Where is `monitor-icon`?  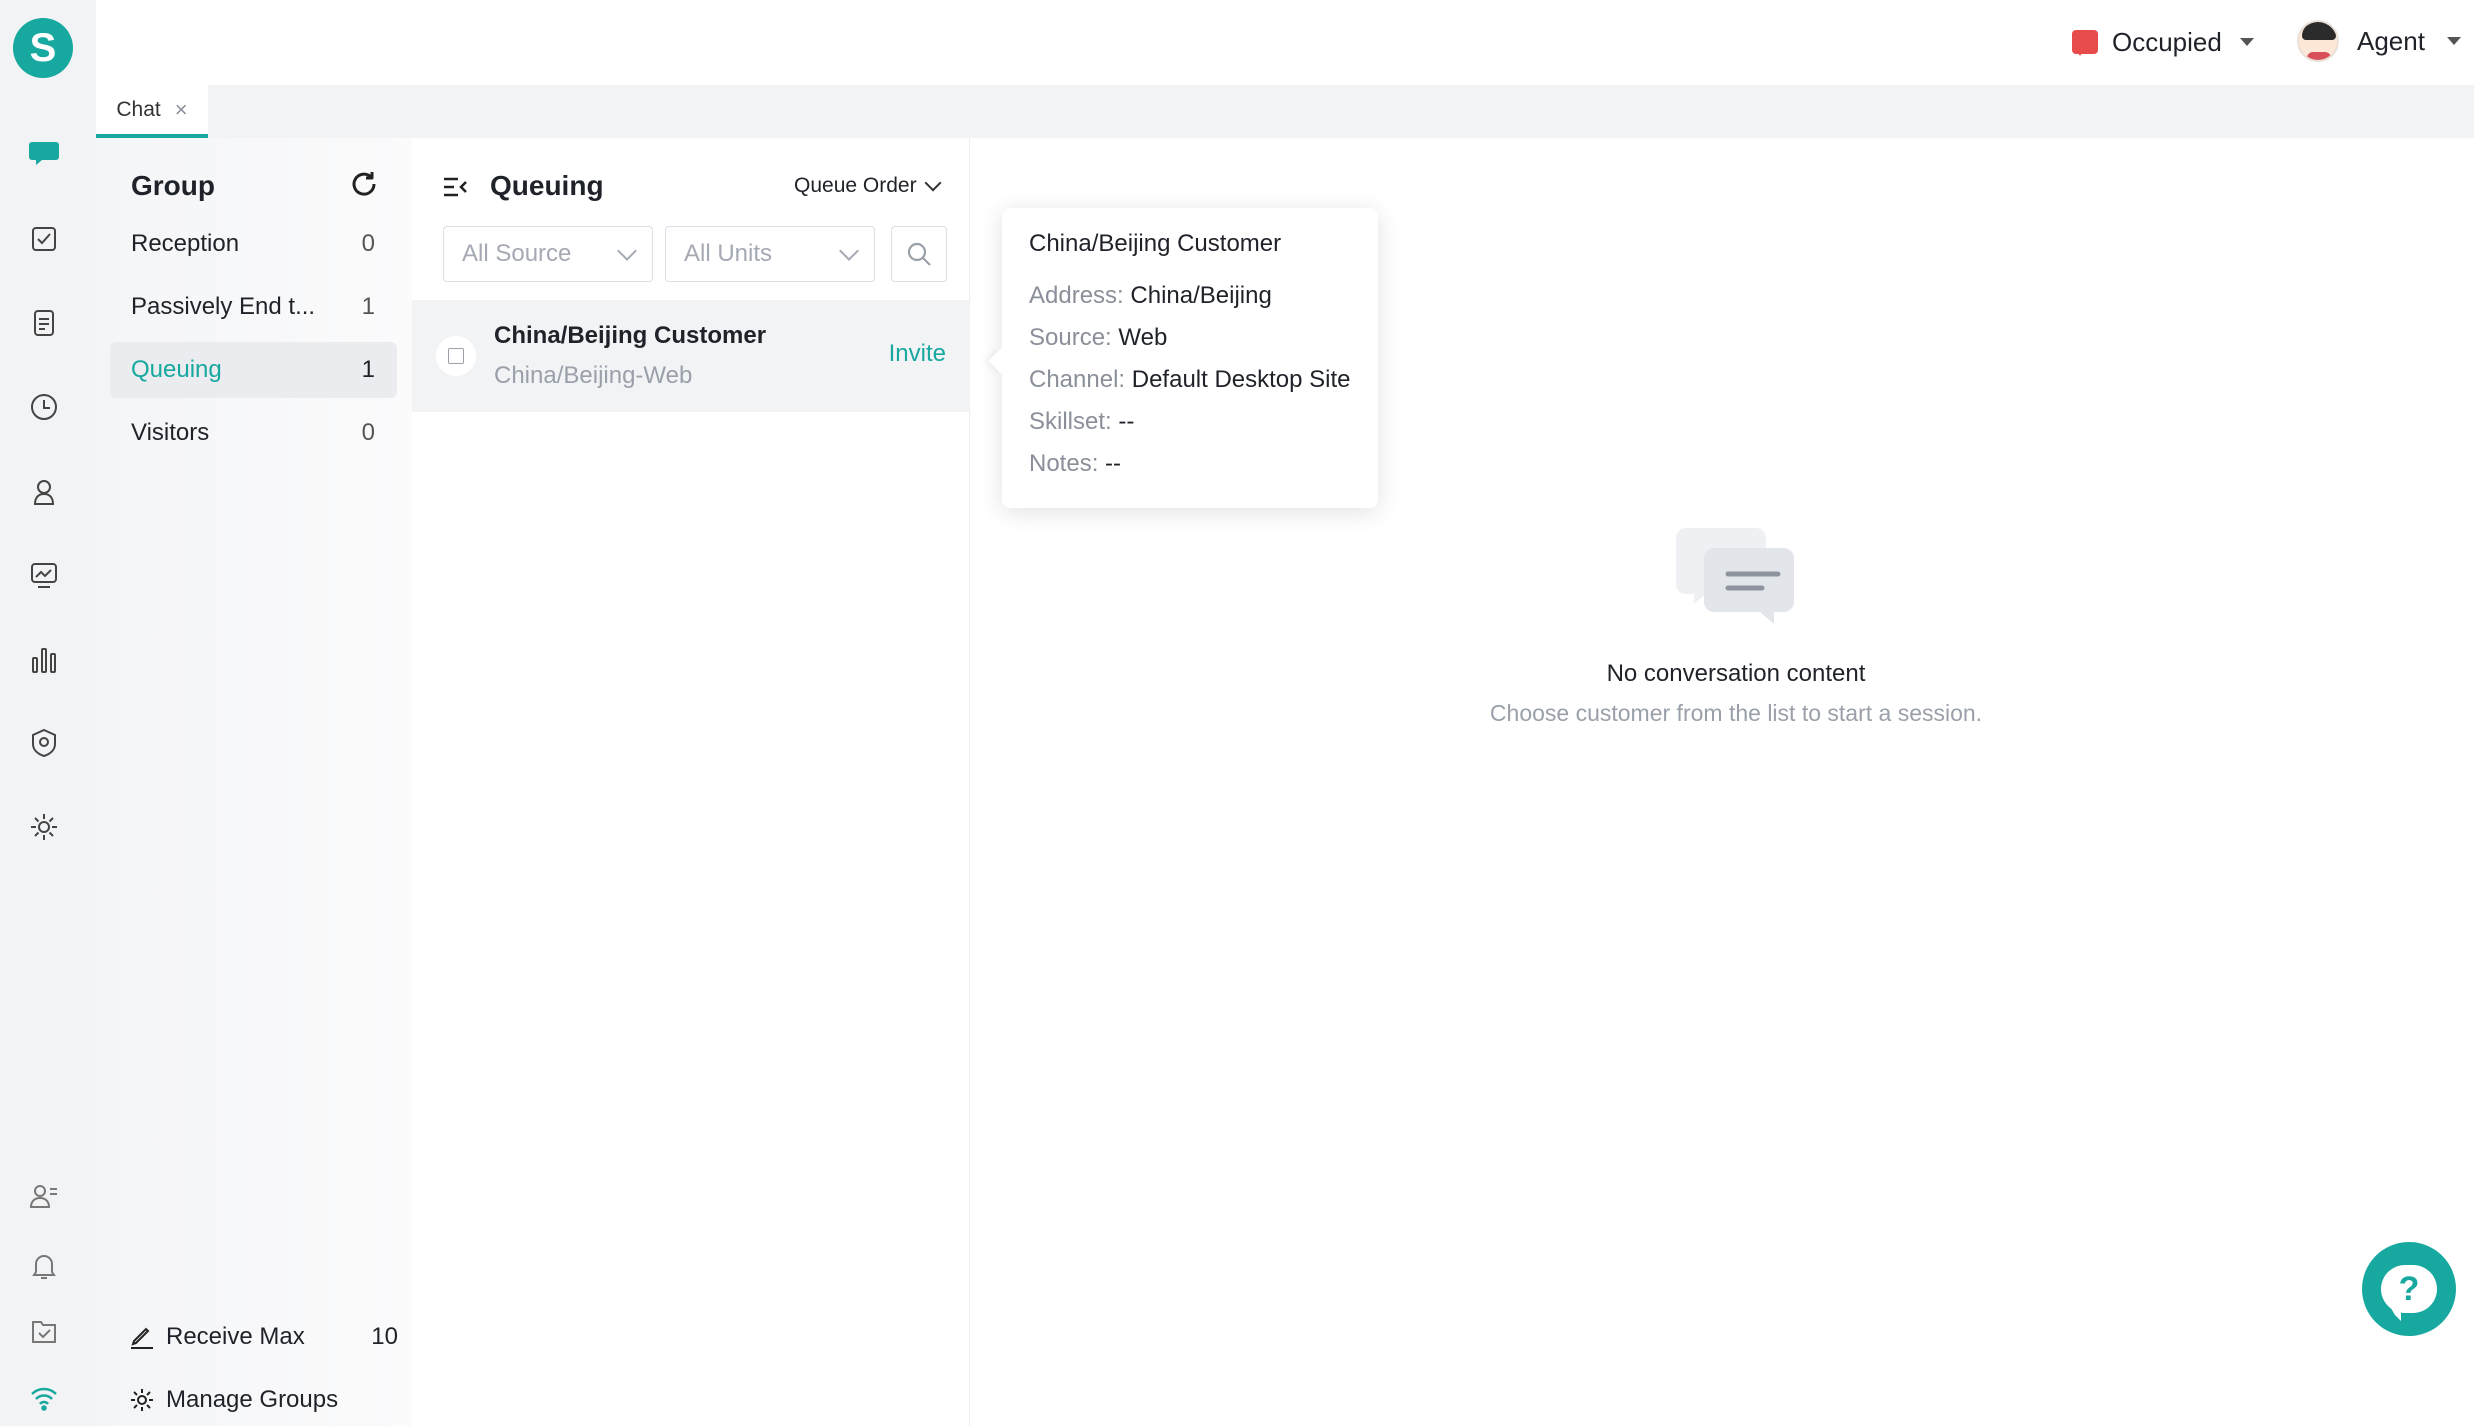
monitor-icon is located at coordinates (44, 575).